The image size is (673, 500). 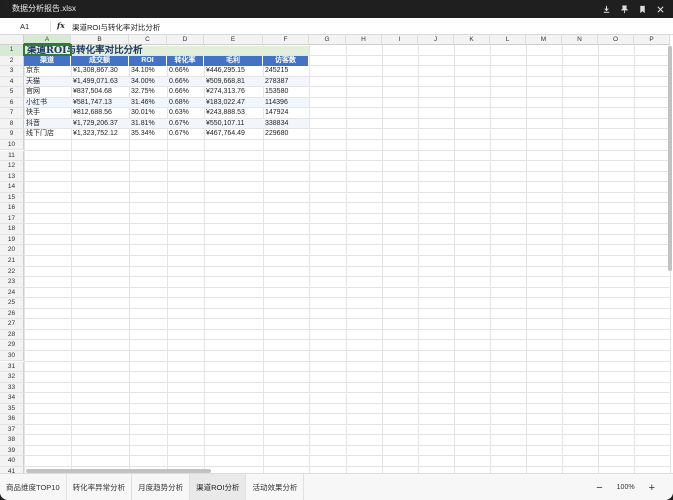 I want to click on row-header: 10, so click(x=12, y=145).